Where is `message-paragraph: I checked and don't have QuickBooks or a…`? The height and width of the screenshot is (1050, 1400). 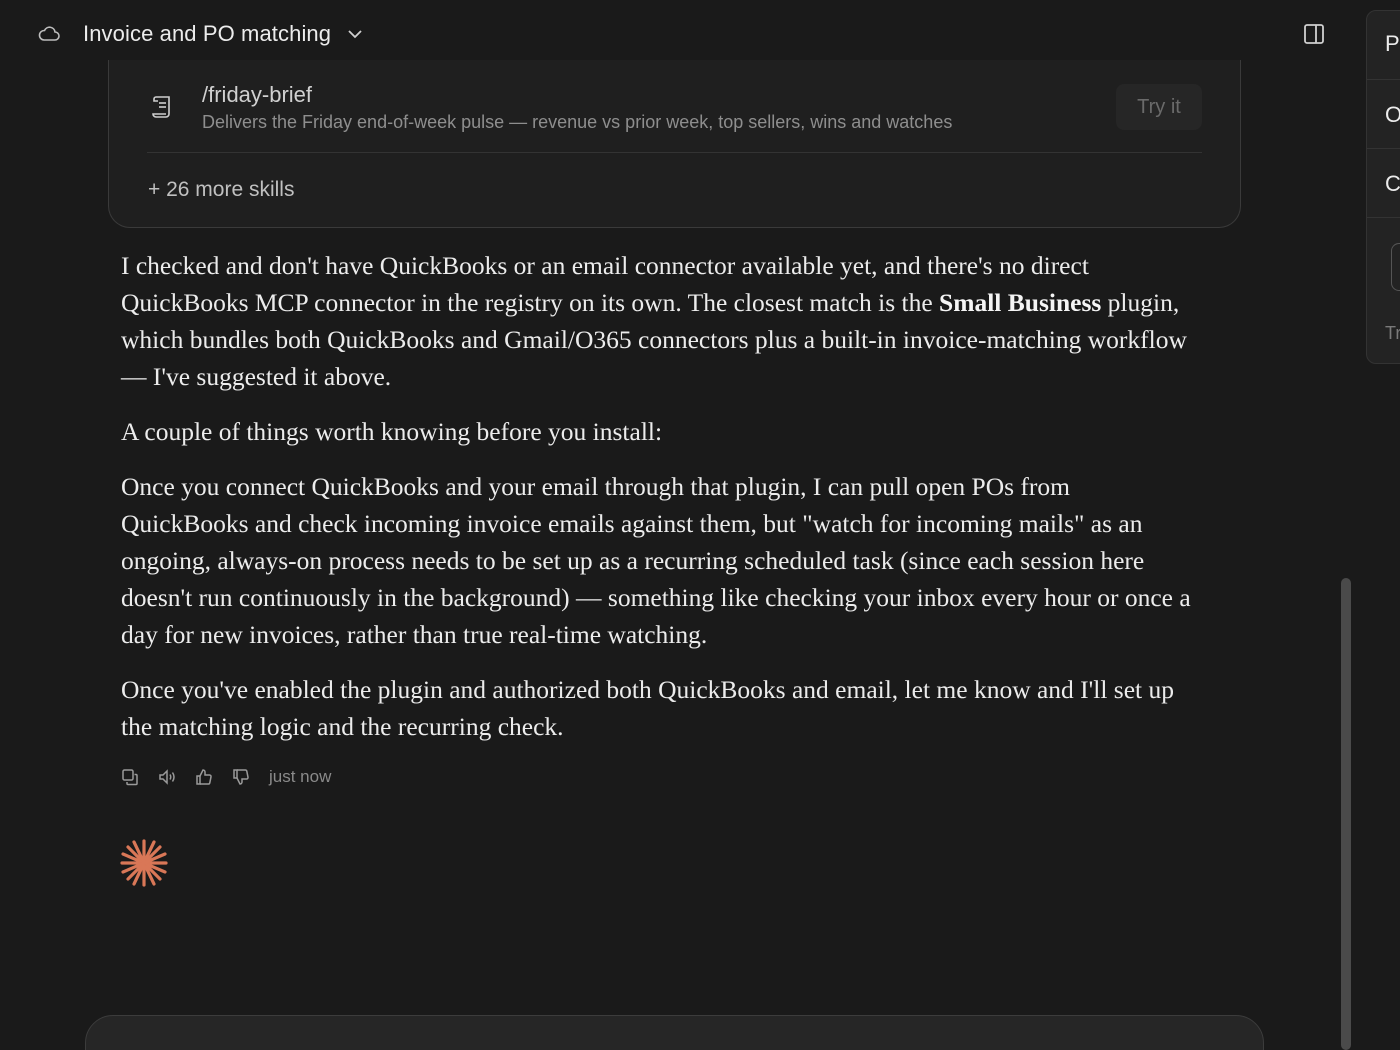 message-paragraph: I checked and don't have QuickBooks or a… is located at coordinates (654, 321).